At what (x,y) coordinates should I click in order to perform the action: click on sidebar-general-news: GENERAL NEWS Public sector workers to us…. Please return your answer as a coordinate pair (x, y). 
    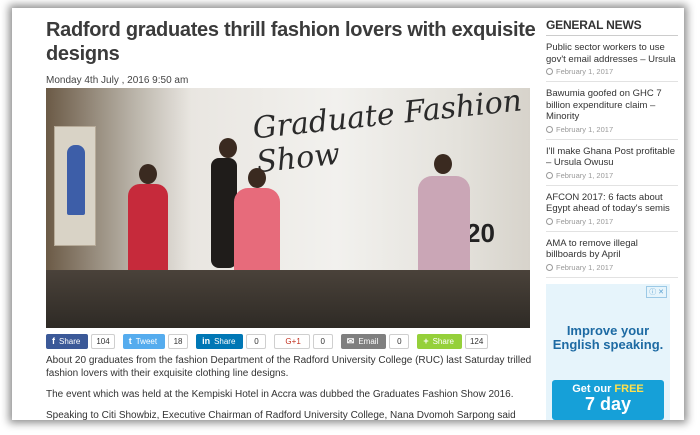
    Looking at the image, I should click on (612, 148).